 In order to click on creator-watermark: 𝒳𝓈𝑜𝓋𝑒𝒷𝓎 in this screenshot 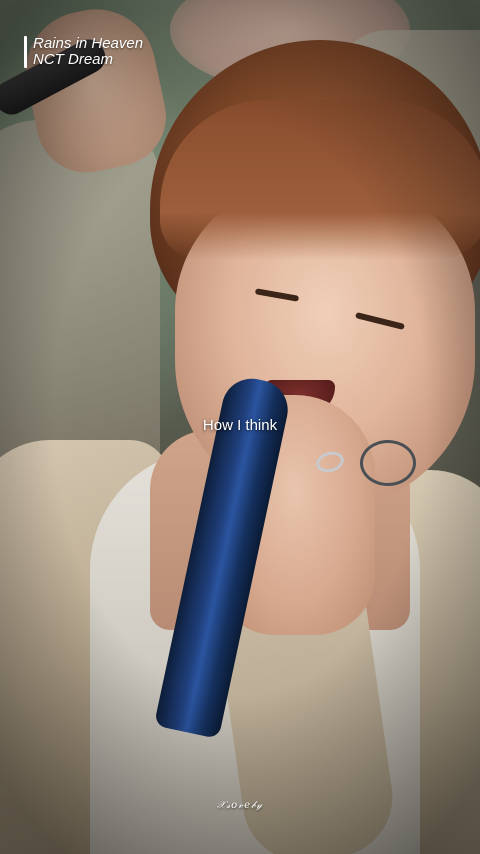, I will do `click(240, 805)`.